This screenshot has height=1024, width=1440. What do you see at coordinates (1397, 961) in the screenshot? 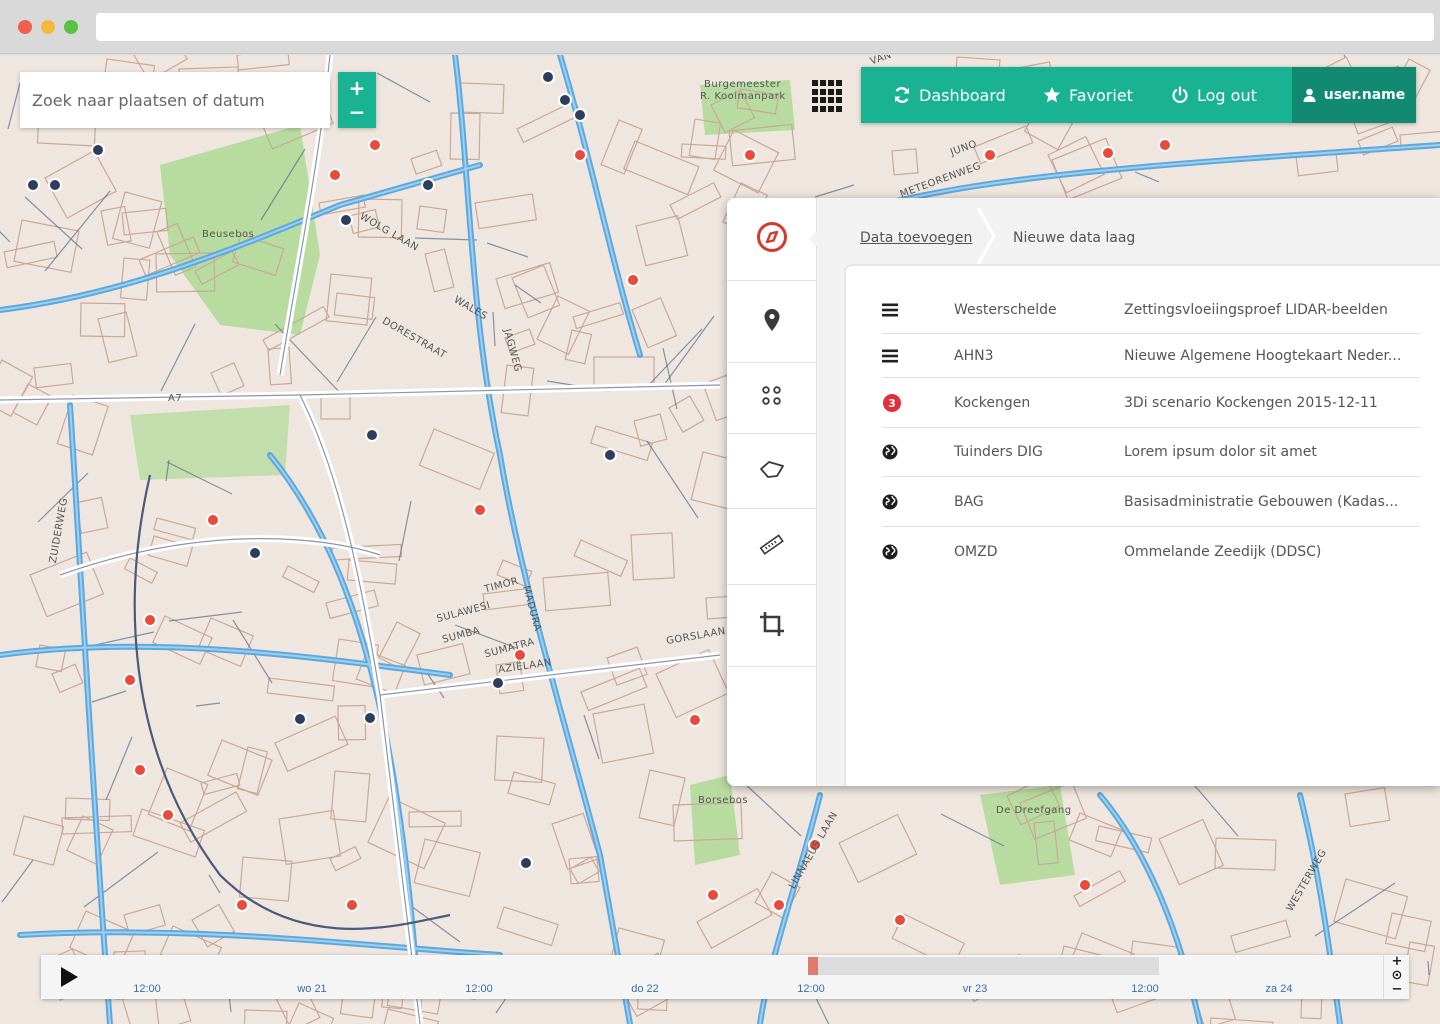
I see `timeline-zoom-in-button: +` at bounding box center [1397, 961].